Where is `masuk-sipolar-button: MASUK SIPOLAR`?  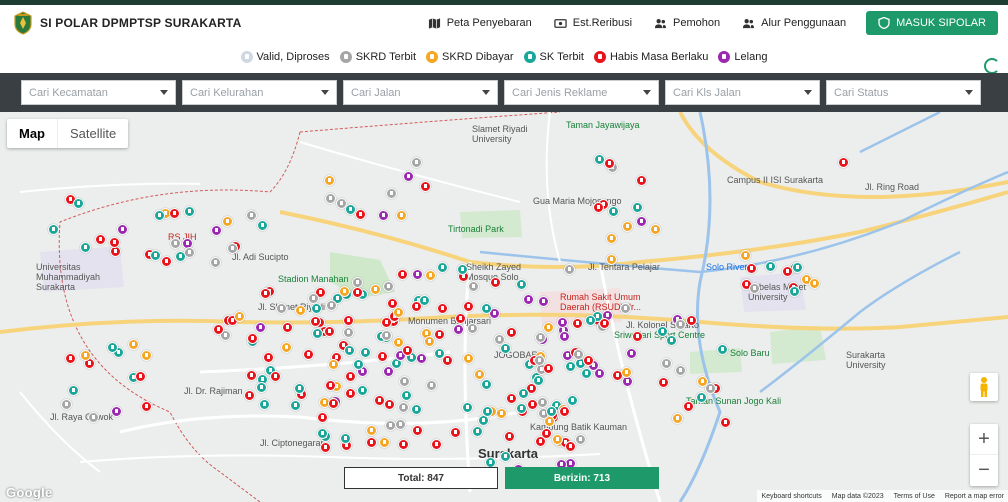 masuk-sipolar-button: MASUK SIPOLAR is located at coordinates (932, 23).